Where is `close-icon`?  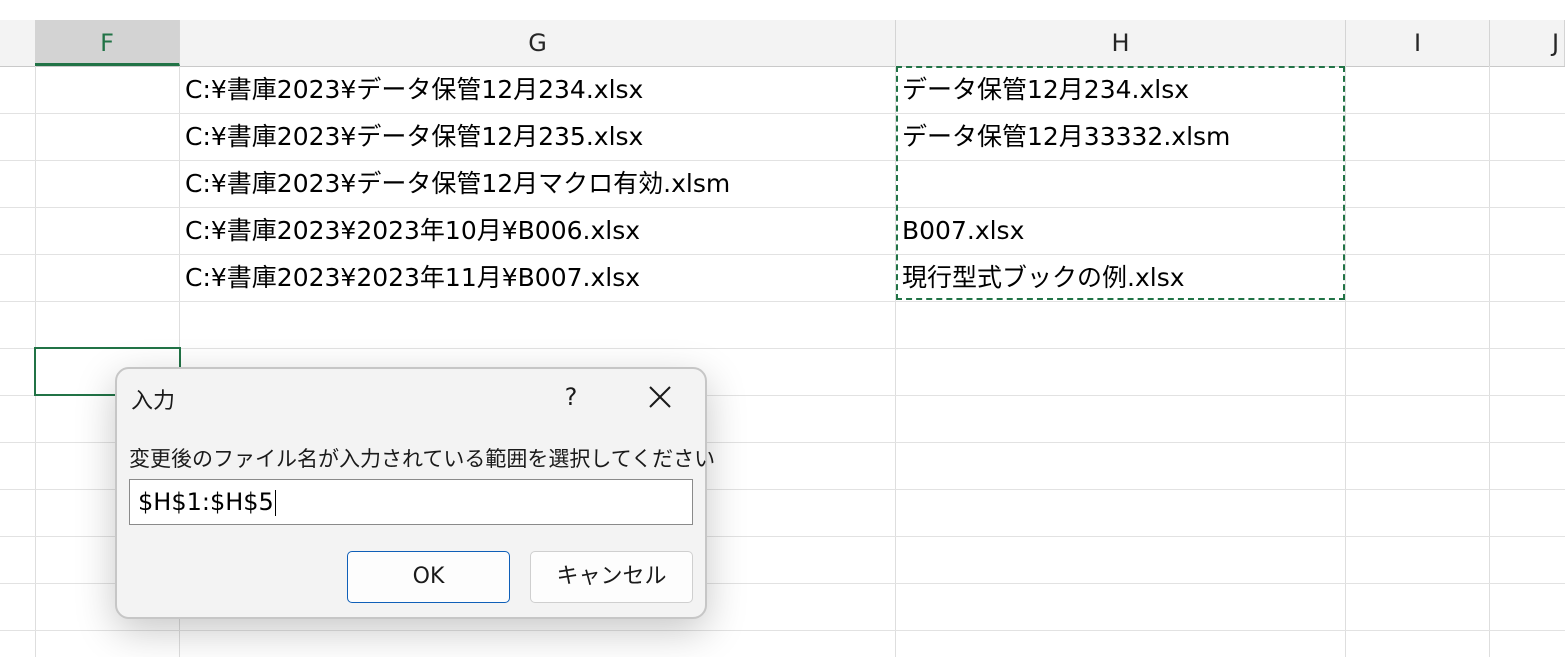 close-icon is located at coordinates (660, 398).